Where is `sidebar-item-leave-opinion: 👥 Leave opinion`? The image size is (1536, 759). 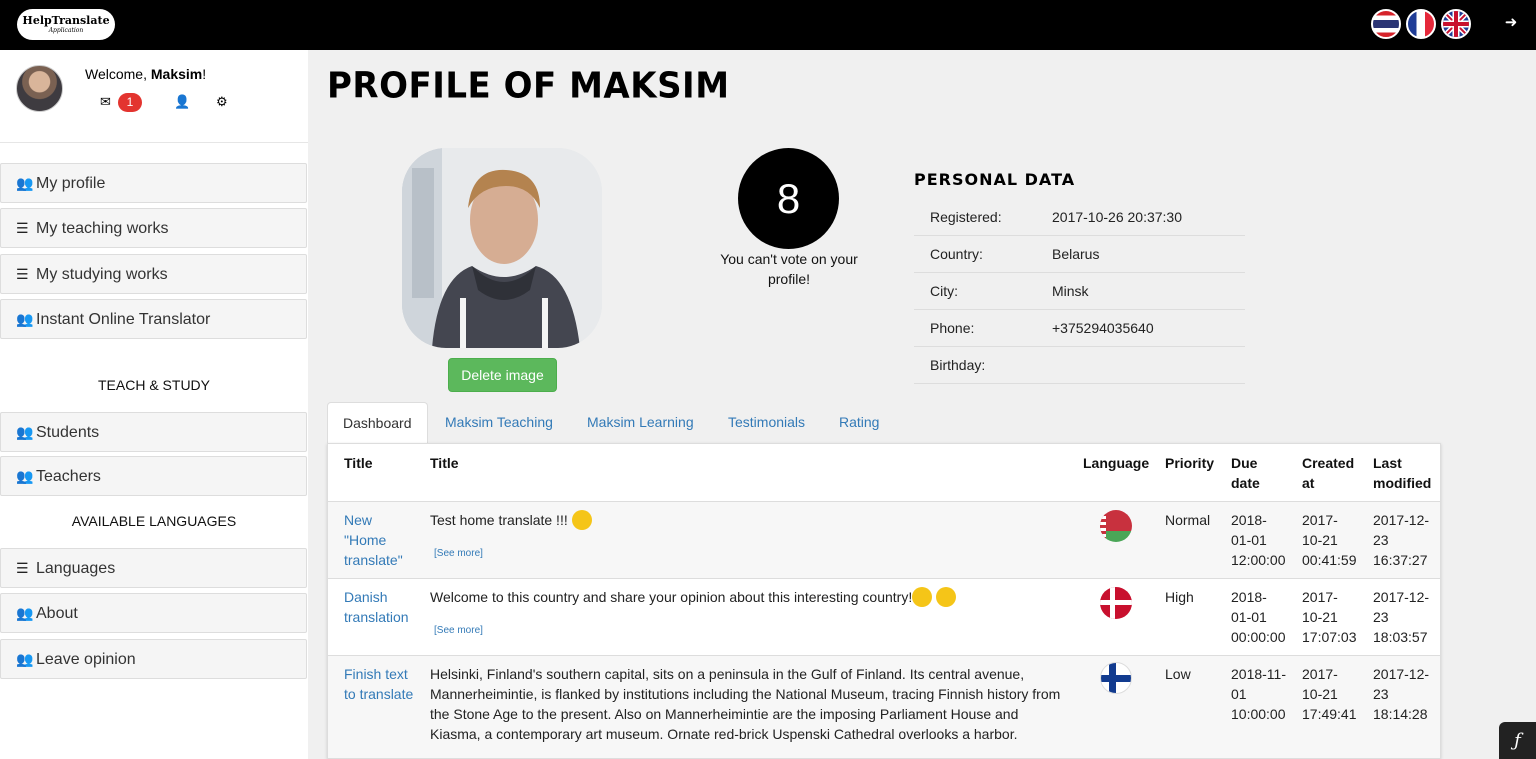
sidebar-item-leave-opinion: 👥 Leave opinion is located at coordinates (153, 659).